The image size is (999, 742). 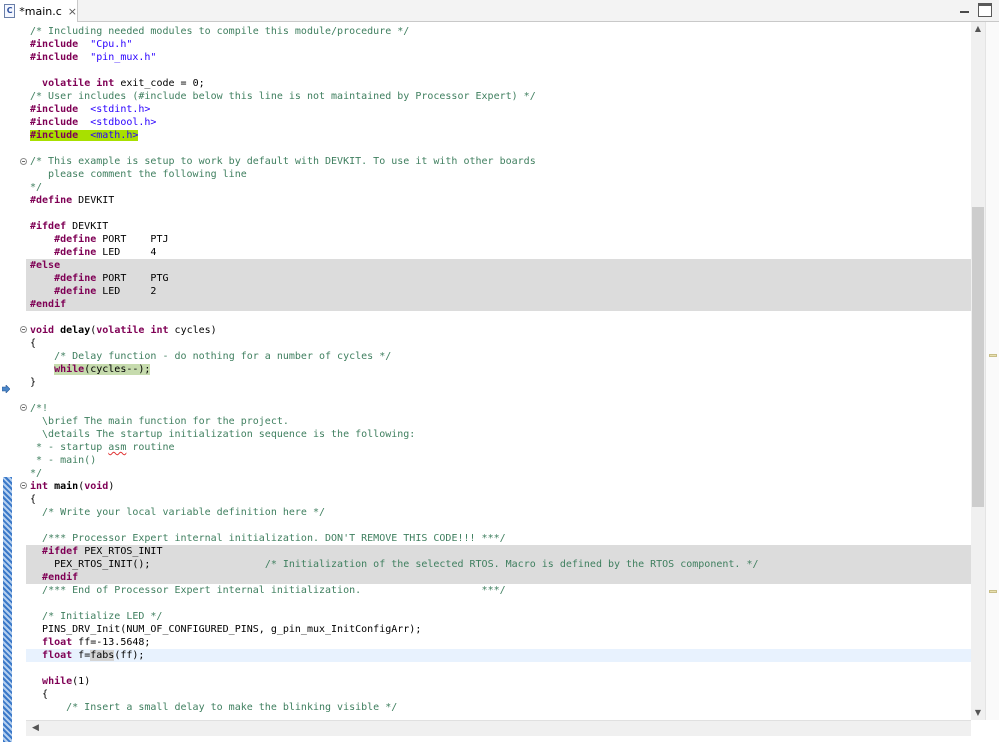 What do you see at coordinates (498, 109) in the screenshot?
I see `code-line: #include <stdint.h>` at bounding box center [498, 109].